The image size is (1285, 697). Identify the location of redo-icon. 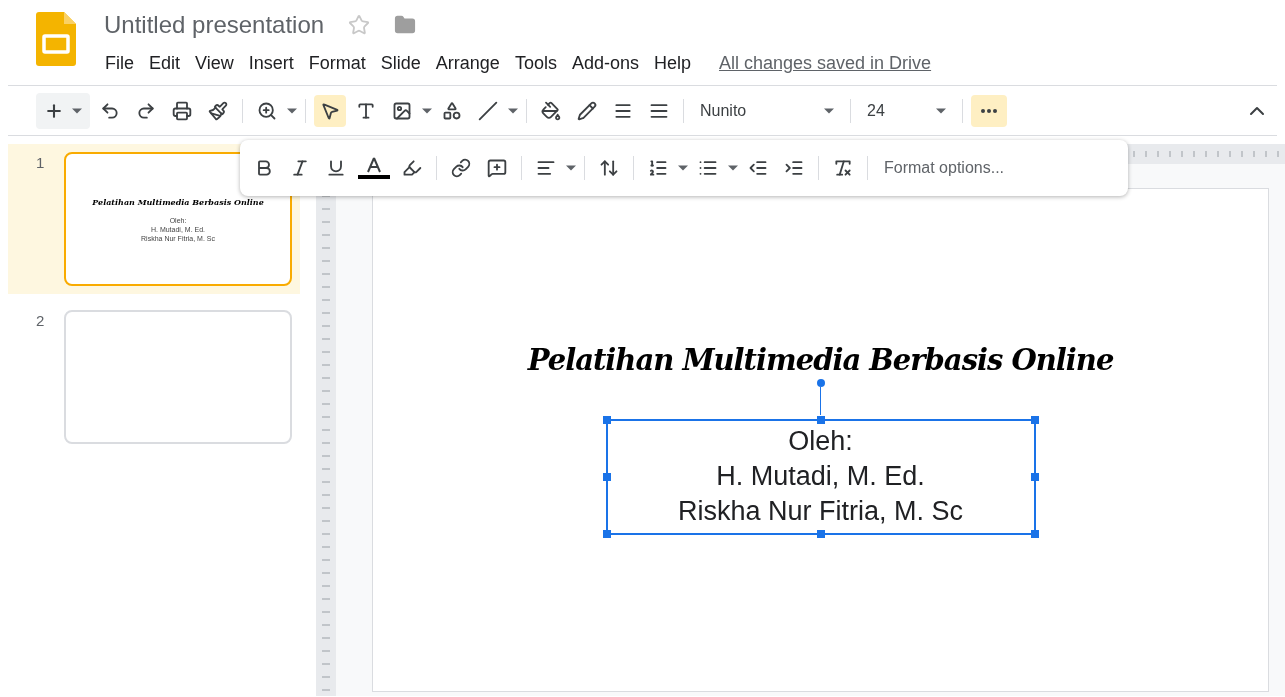
(146, 110).